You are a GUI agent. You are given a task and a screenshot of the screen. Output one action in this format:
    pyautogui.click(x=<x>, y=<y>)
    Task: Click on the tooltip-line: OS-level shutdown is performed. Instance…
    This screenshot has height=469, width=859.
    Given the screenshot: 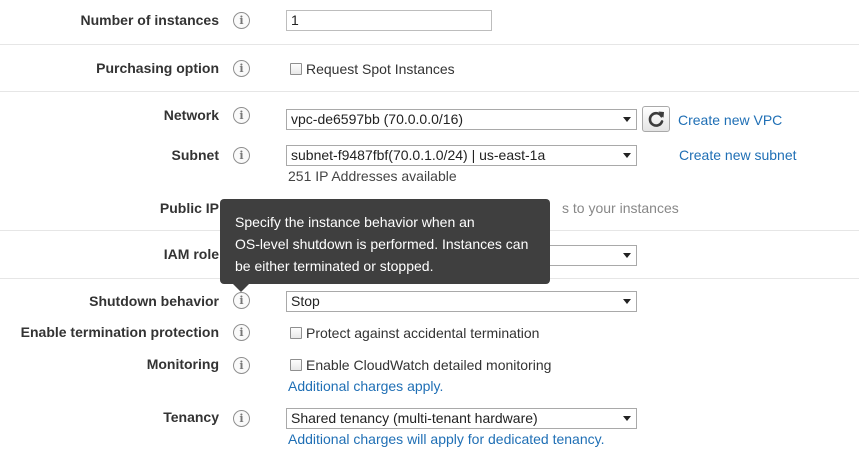 What is the action you would take?
    pyautogui.click(x=382, y=244)
    